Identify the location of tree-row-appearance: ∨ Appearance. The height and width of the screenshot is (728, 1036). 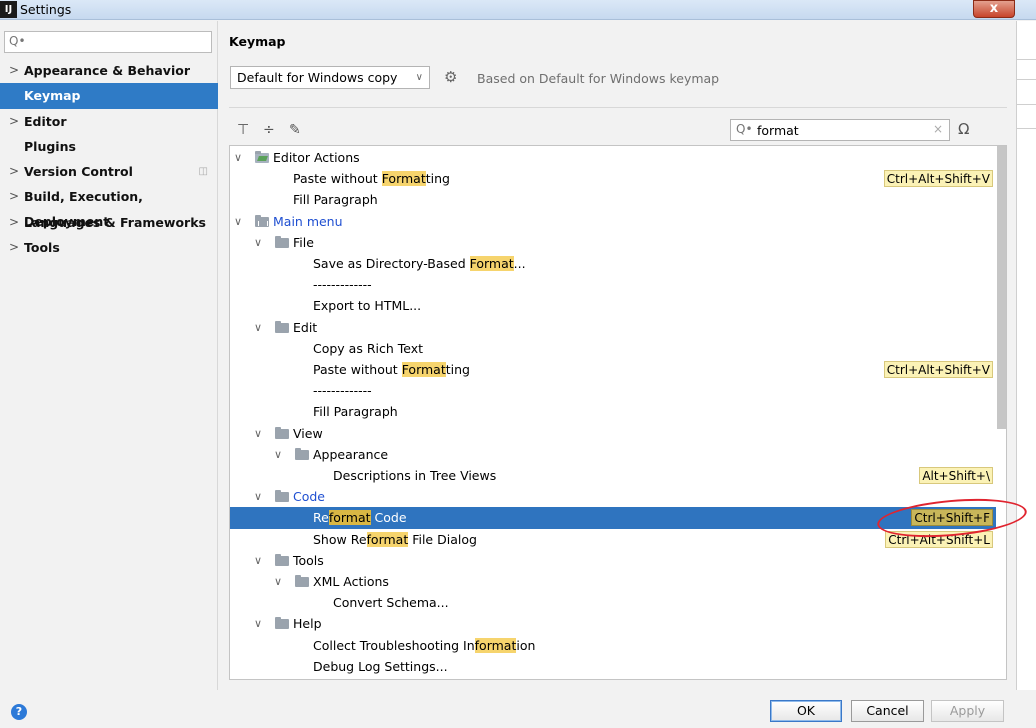
(613, 454).